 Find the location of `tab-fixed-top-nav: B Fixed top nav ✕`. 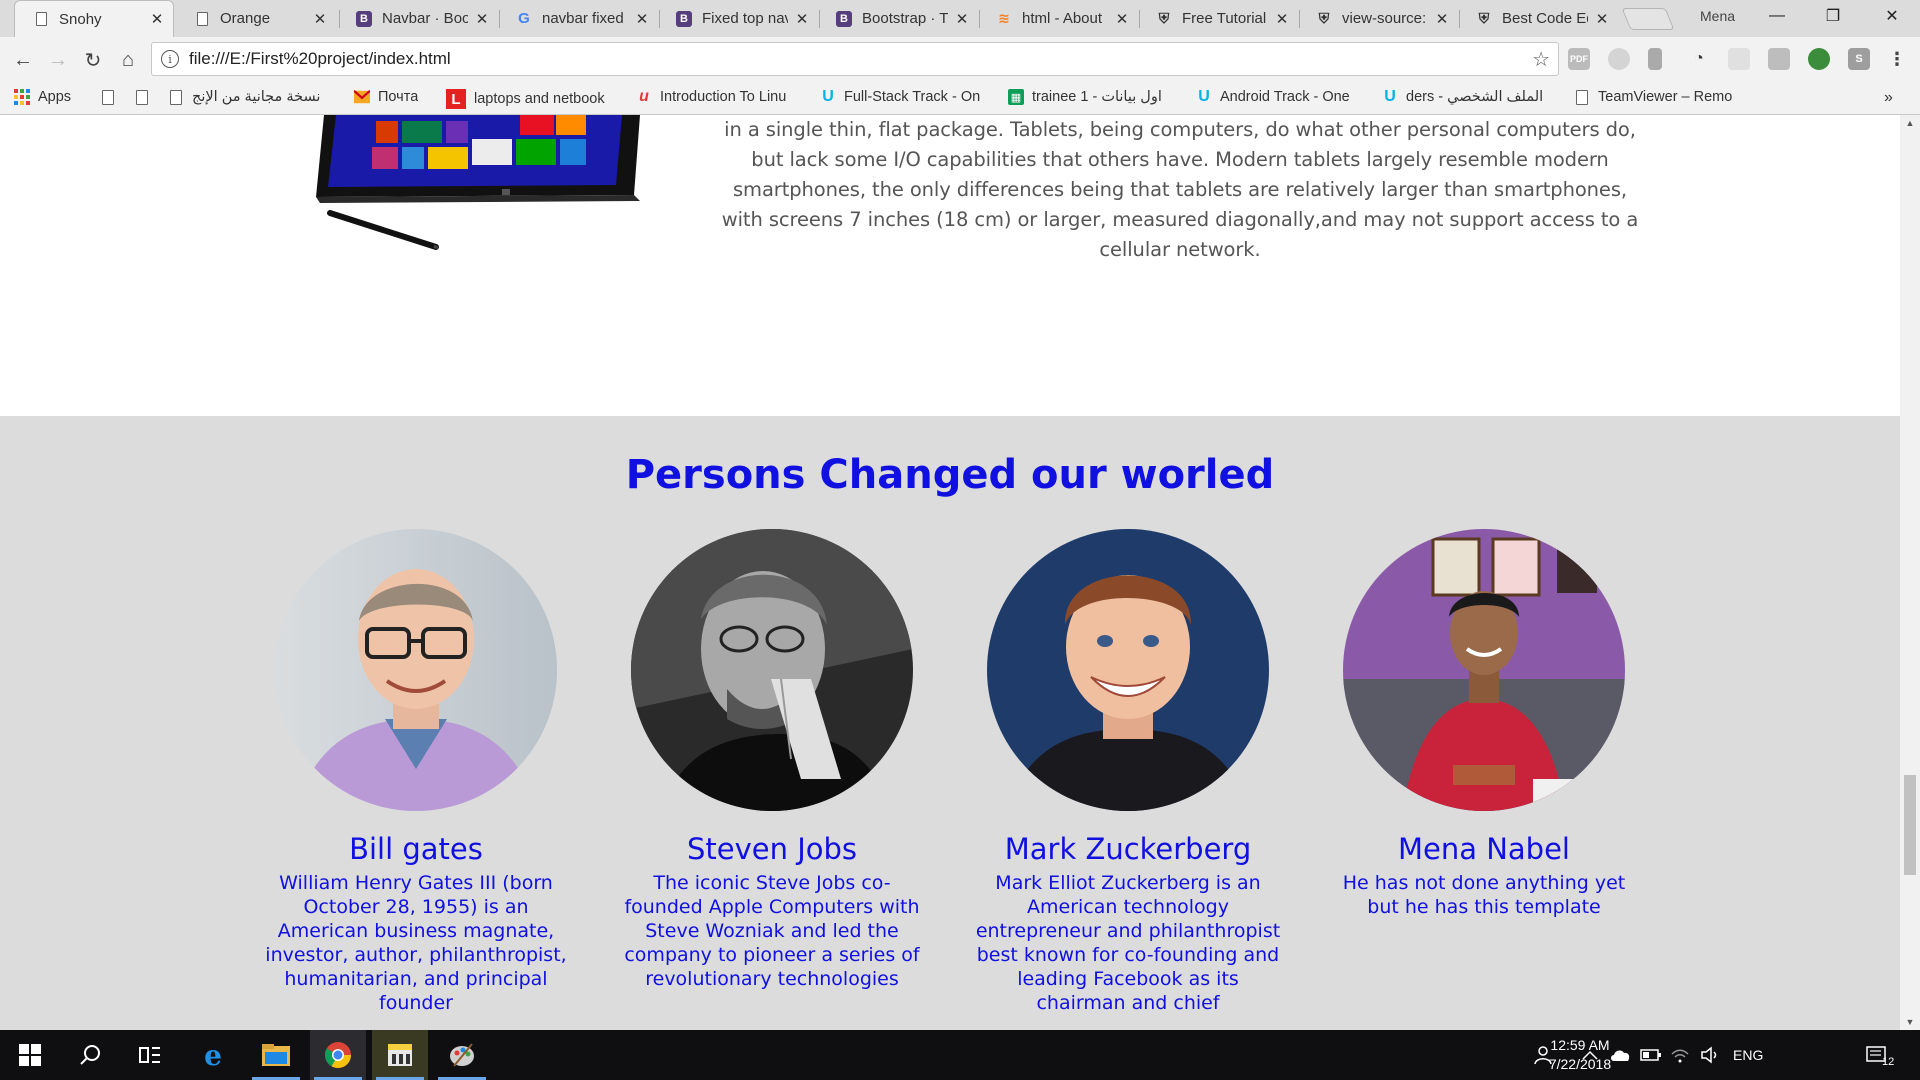

tab-fixed-top-nav: B Fixed top nav ✕ is located at coordinates (738, 18).